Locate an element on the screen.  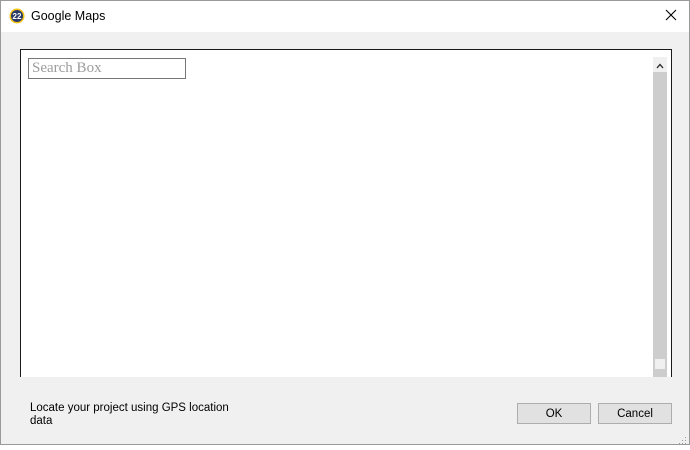
ok-button: OK is located at coordinates (554, 413).